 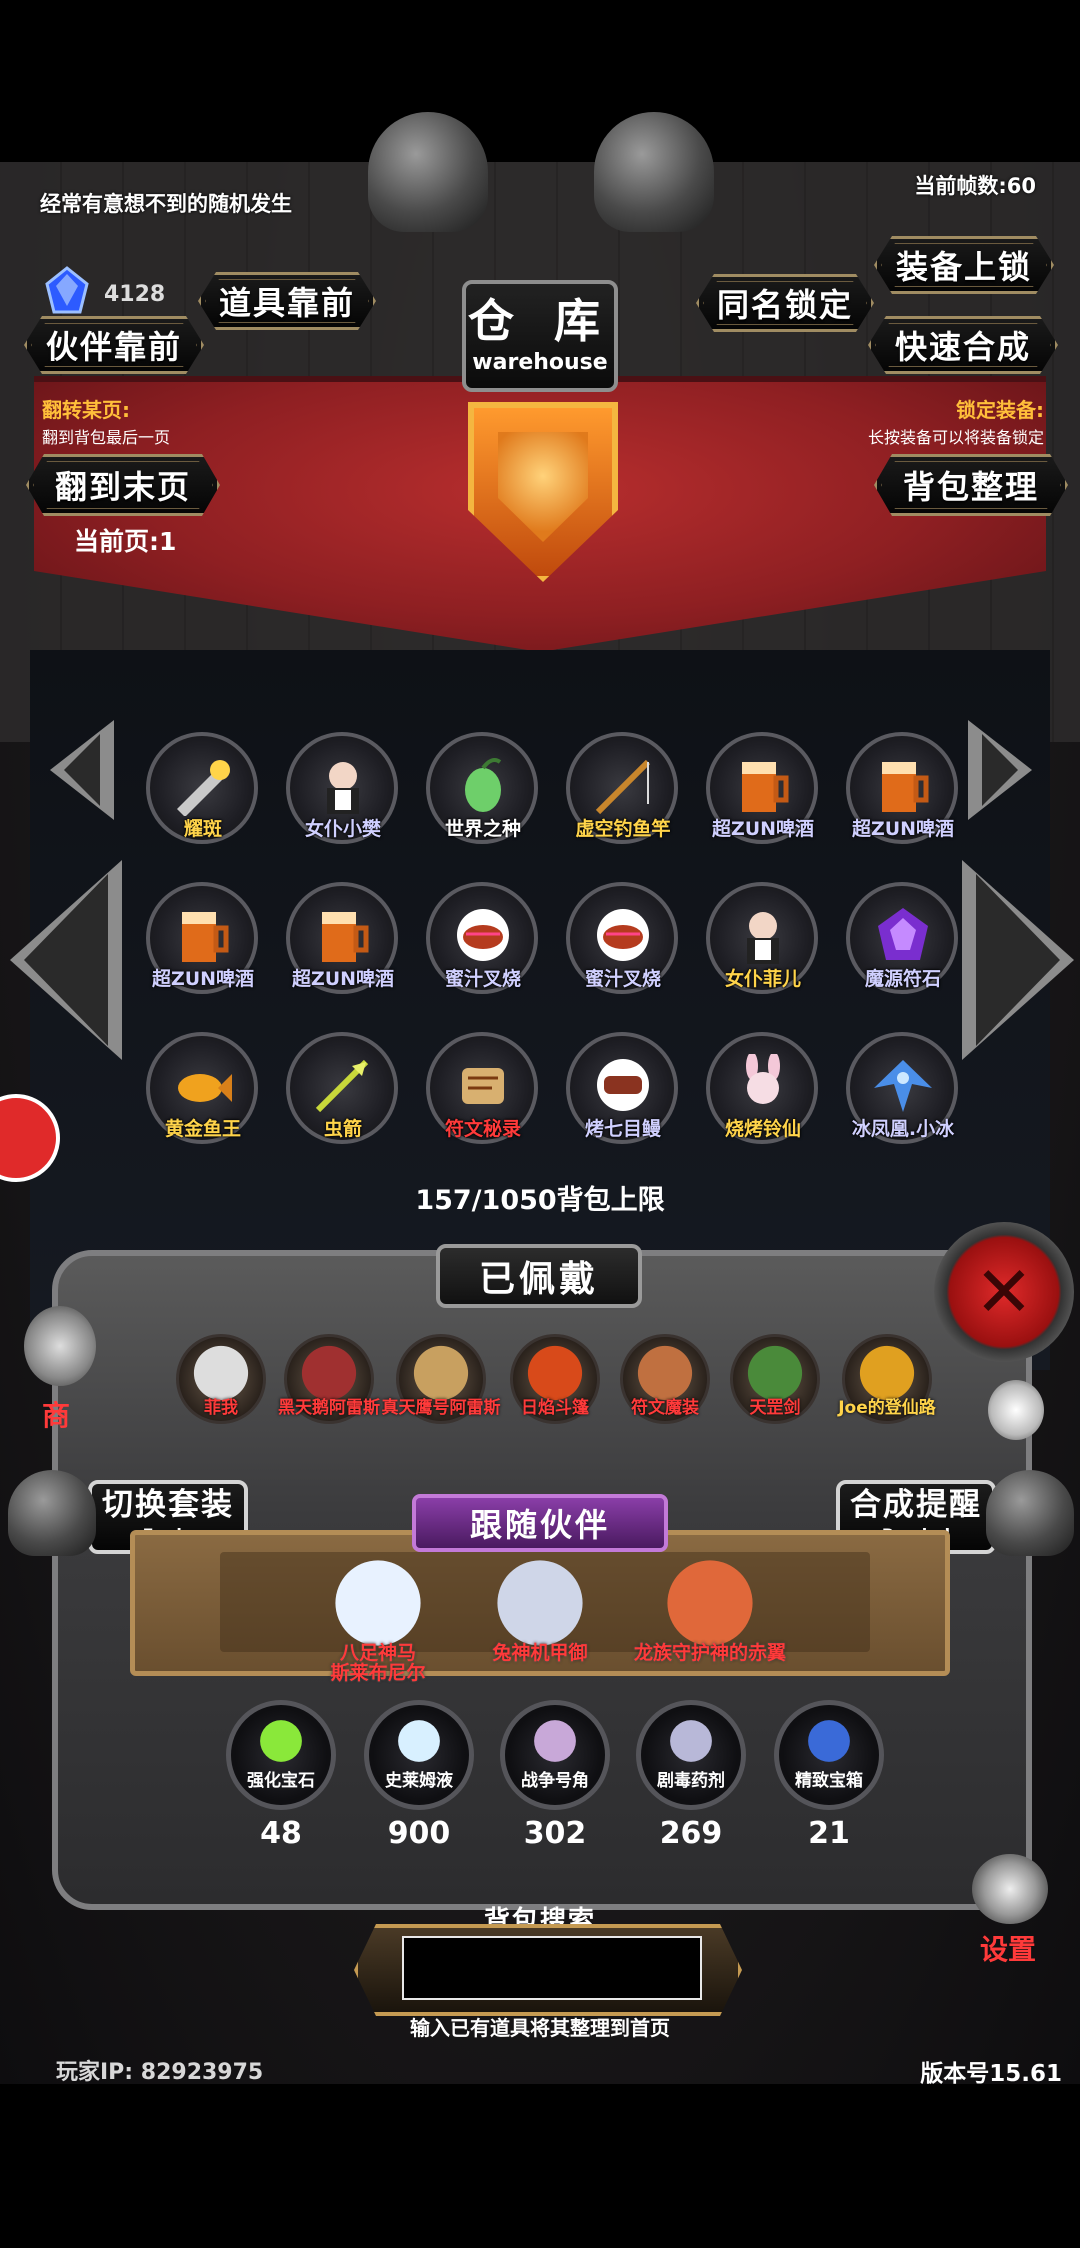 What do you see at coordinates (555, 1389) in the screenshot?
I see `equipped-slot: 日焰斗篷` at bounding box center [555, 1389].